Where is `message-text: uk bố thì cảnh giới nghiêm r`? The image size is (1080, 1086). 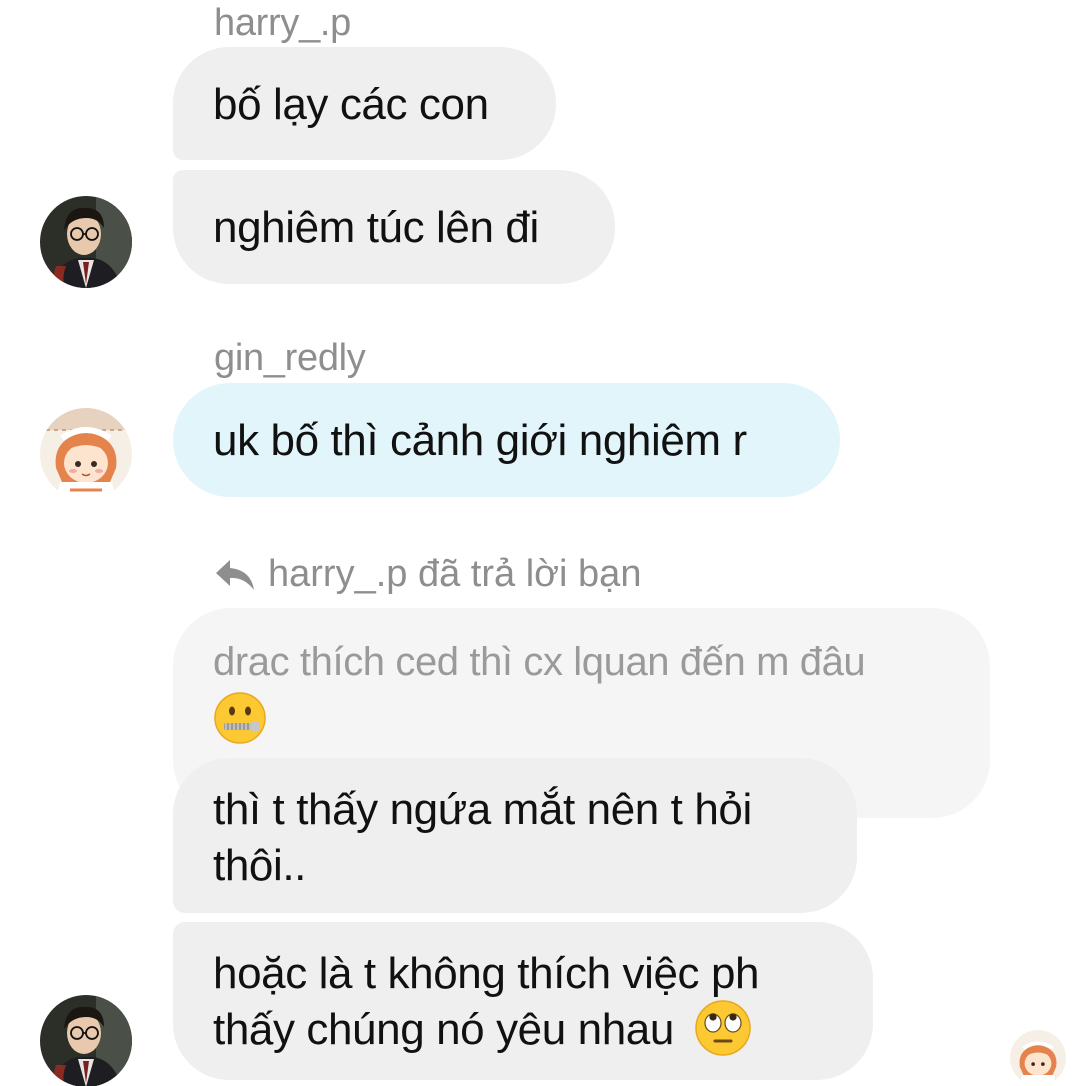
message-text: uk bố thì cảnh giới nghiêm r is located at coordinates (480, 440).